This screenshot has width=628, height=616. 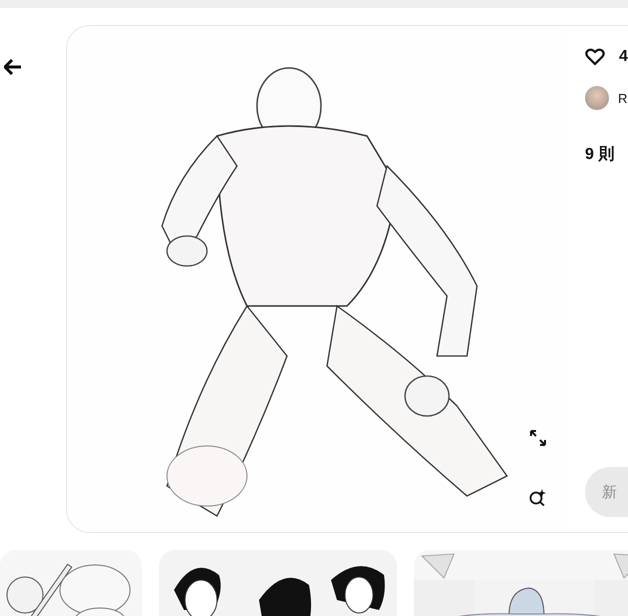 What do you see at coordinates (623, 98) in the screenshot?
I see `author-name: R` at bounding box center [623, 98].